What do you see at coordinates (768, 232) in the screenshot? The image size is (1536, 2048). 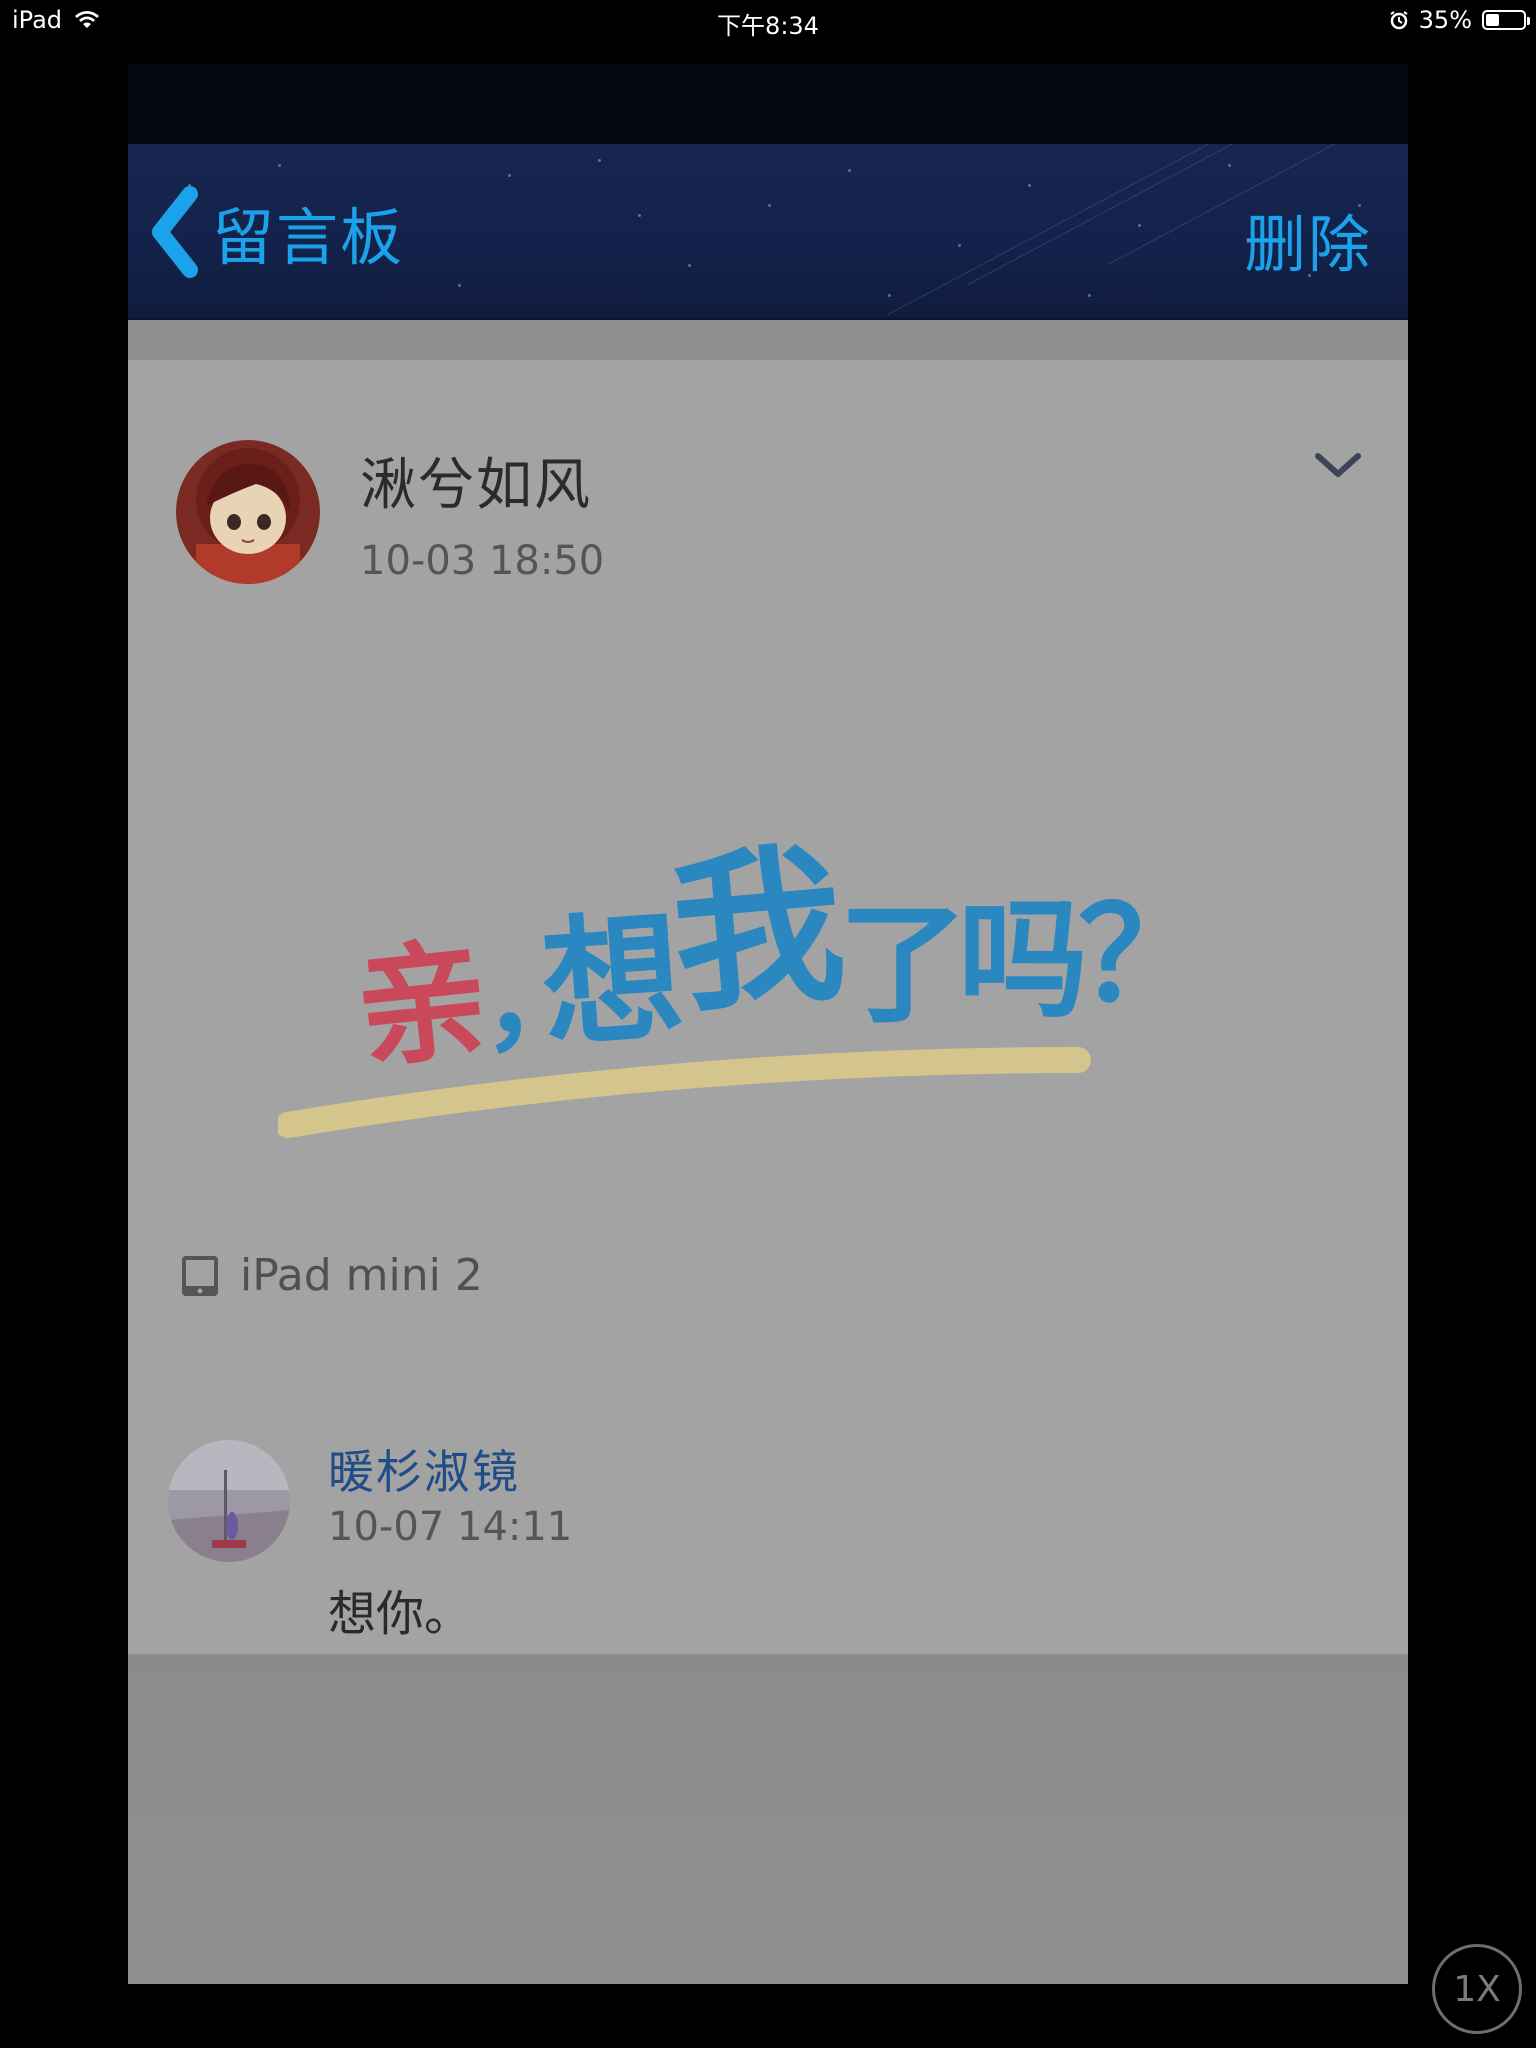 I see `navigation-bar: 留言板 删除` at bounding box center [768, 232].